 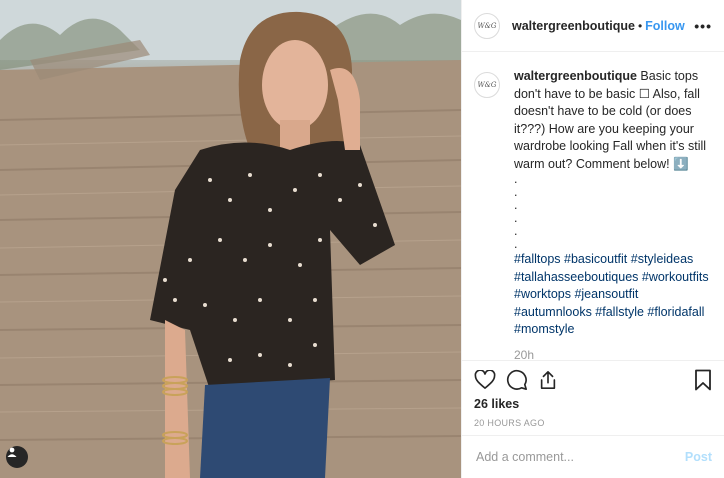 I want to click on post-timestamp: 20 HOURS AGO, so click(x=593, y=423).